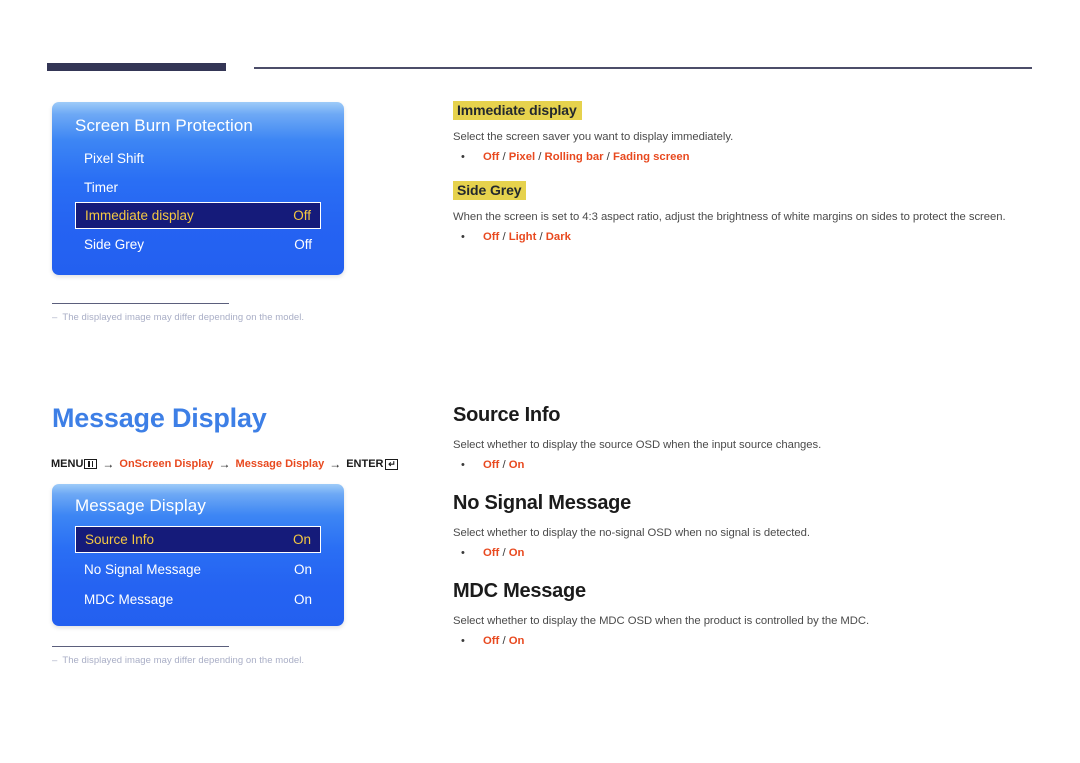  I want to click on topic-options-mdc-message: • Off / On, so click(492, 641).